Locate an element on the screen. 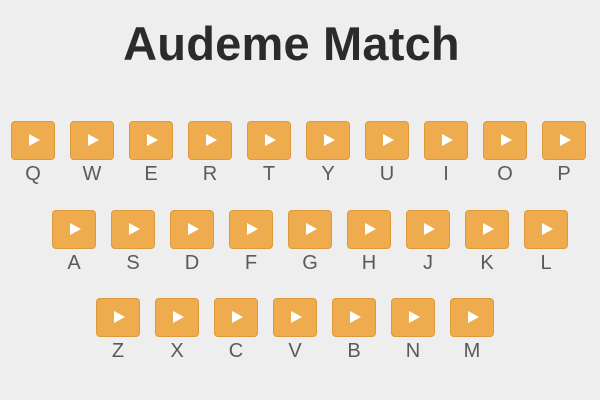  key-q: Q is located at coordinates (33, 153).